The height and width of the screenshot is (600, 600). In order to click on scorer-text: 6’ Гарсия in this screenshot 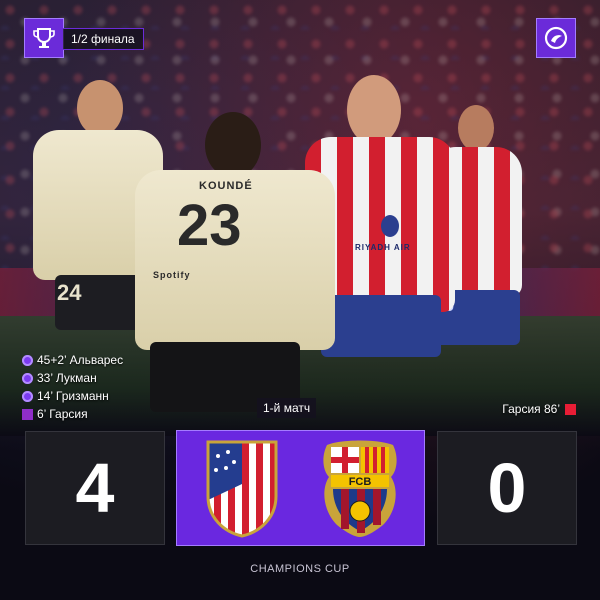, I will do `click(62, 414)`.